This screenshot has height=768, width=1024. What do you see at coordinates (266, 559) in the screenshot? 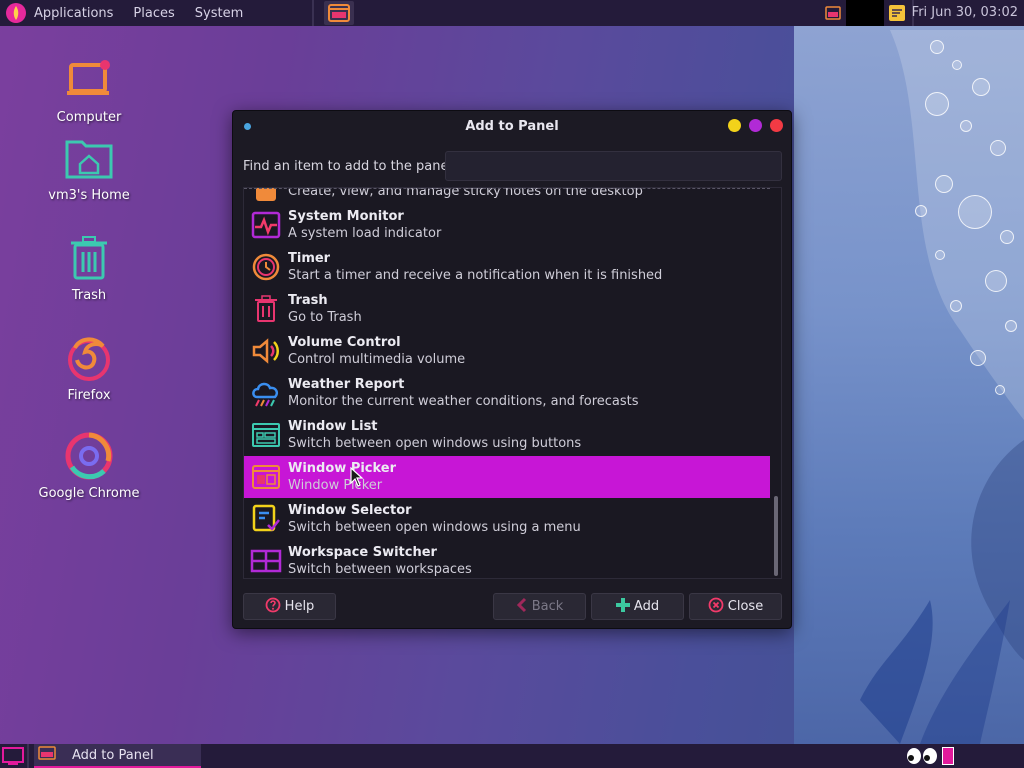
I see `workspace-switcher-icon` at bounding box center [266, 559].